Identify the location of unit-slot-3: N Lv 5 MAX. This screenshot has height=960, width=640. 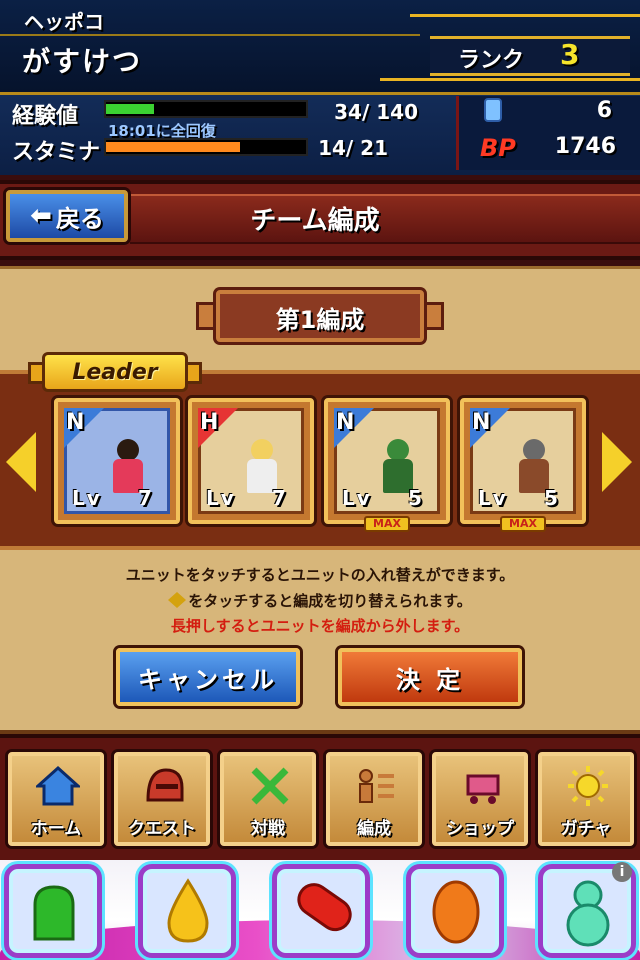
(387, 465).